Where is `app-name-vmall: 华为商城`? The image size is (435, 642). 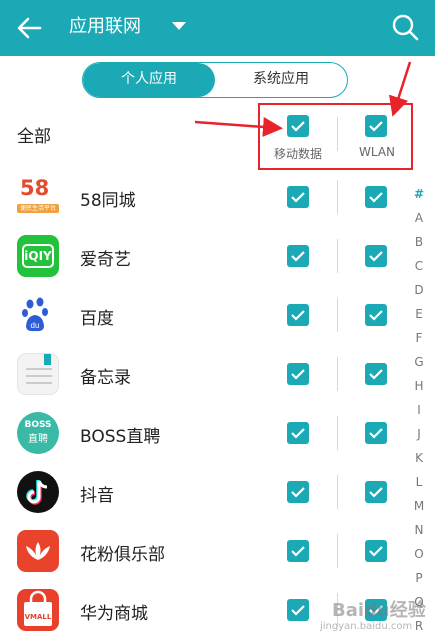
app-name-vmall: 华为商城 is located at coordinates (114, 614).